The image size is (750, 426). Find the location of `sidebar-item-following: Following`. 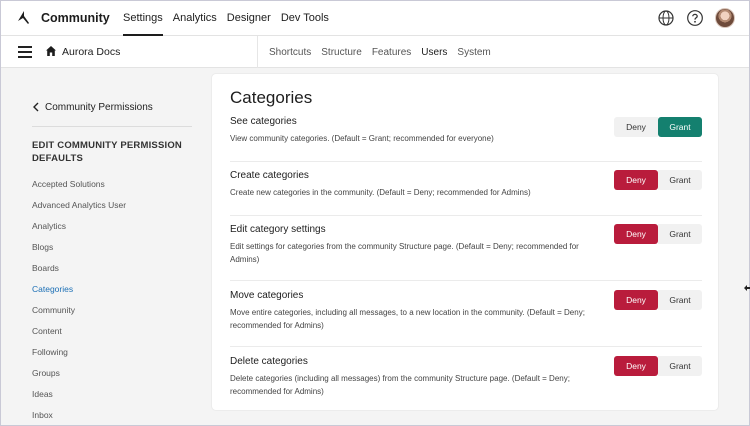

sidebar-item-following: Following is located at coordinates (112, 352).